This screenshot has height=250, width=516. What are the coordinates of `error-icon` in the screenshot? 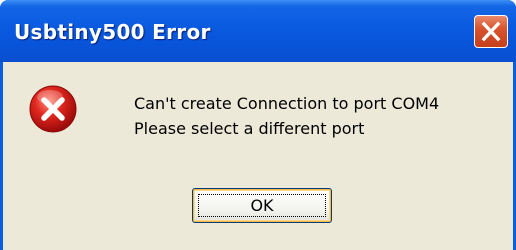 It's located at (53, 109).